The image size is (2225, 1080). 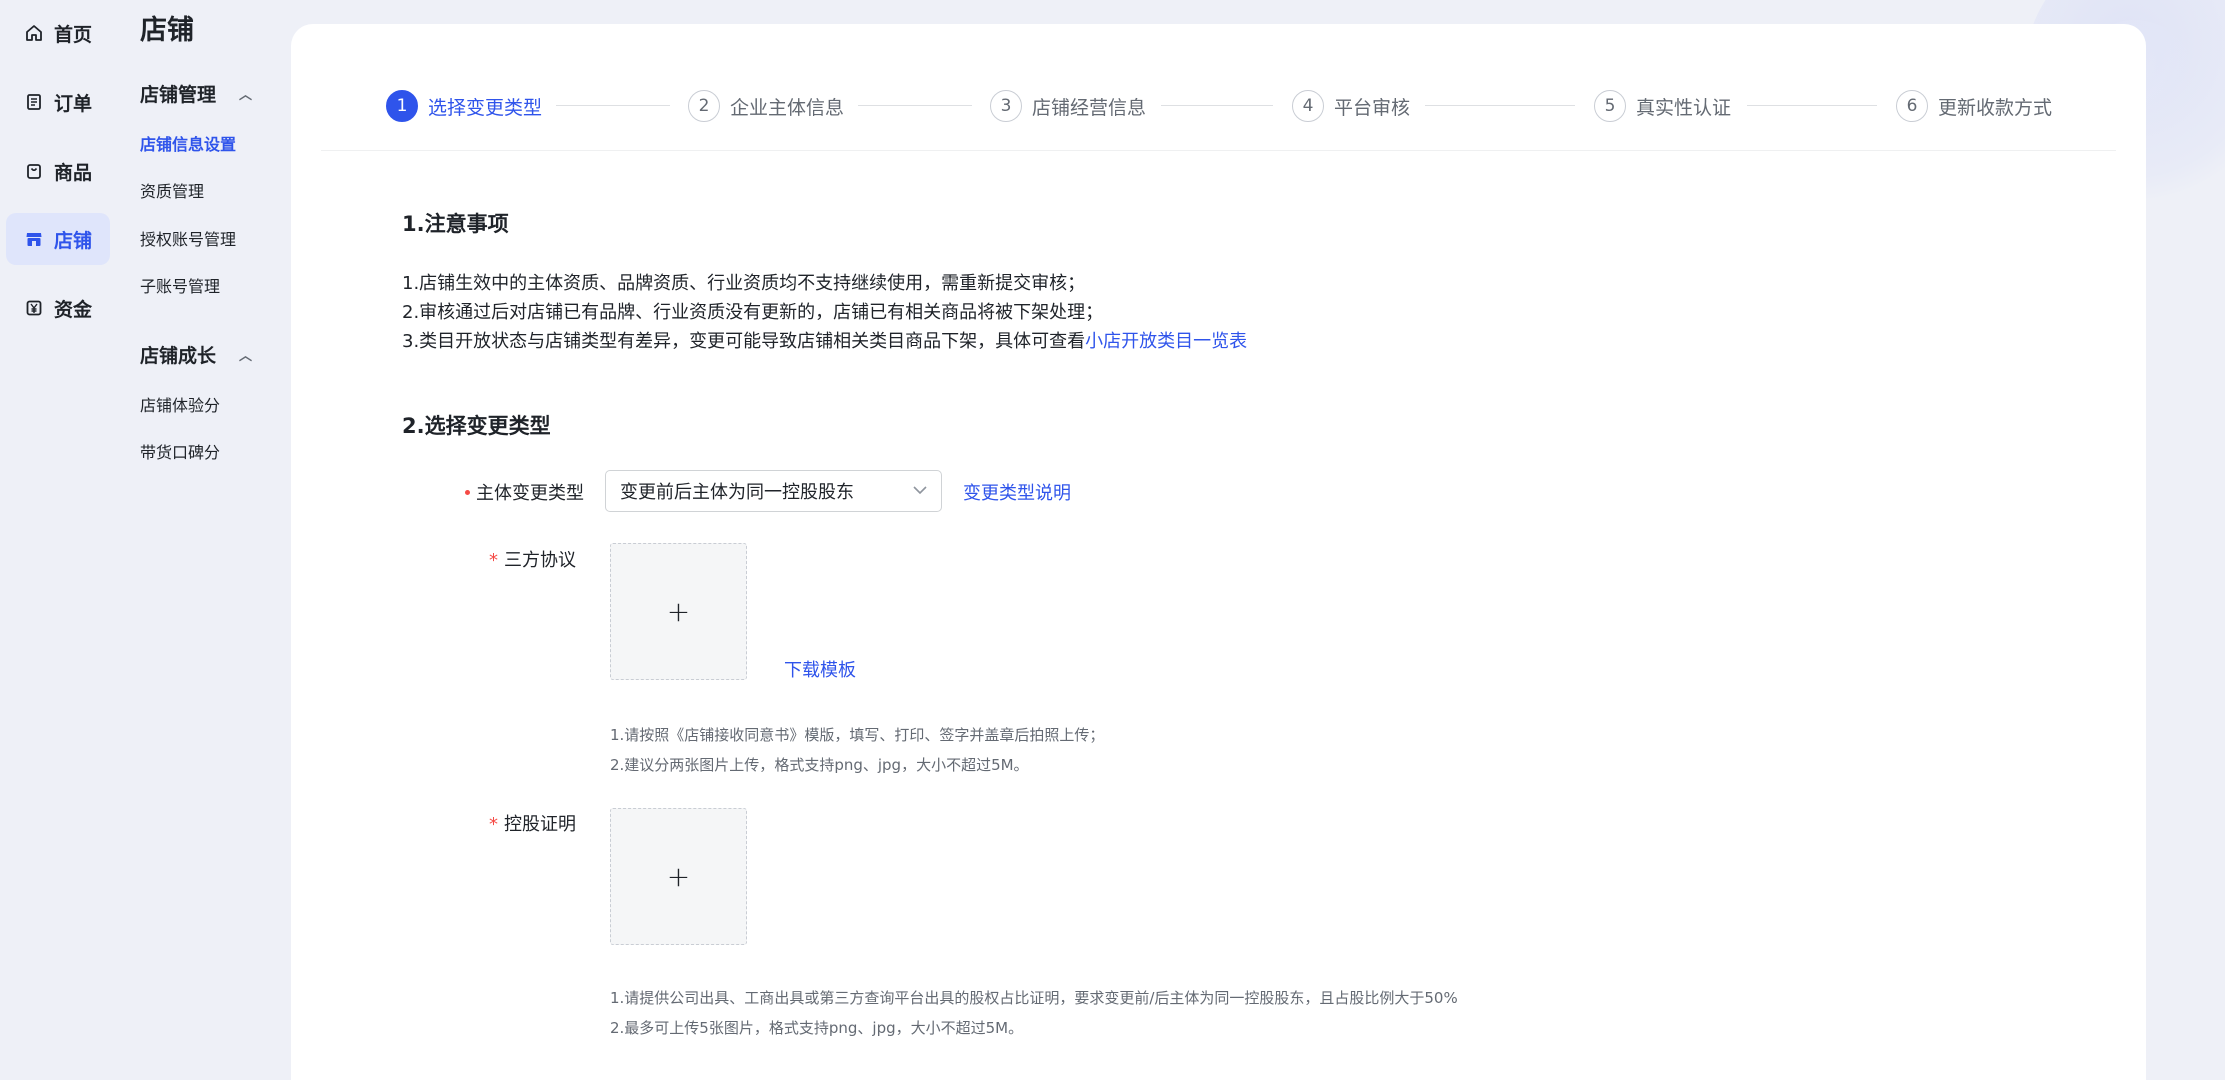 I want to click on group-store-growth: 店铺成长 ︿, so click(x=196, y=354).